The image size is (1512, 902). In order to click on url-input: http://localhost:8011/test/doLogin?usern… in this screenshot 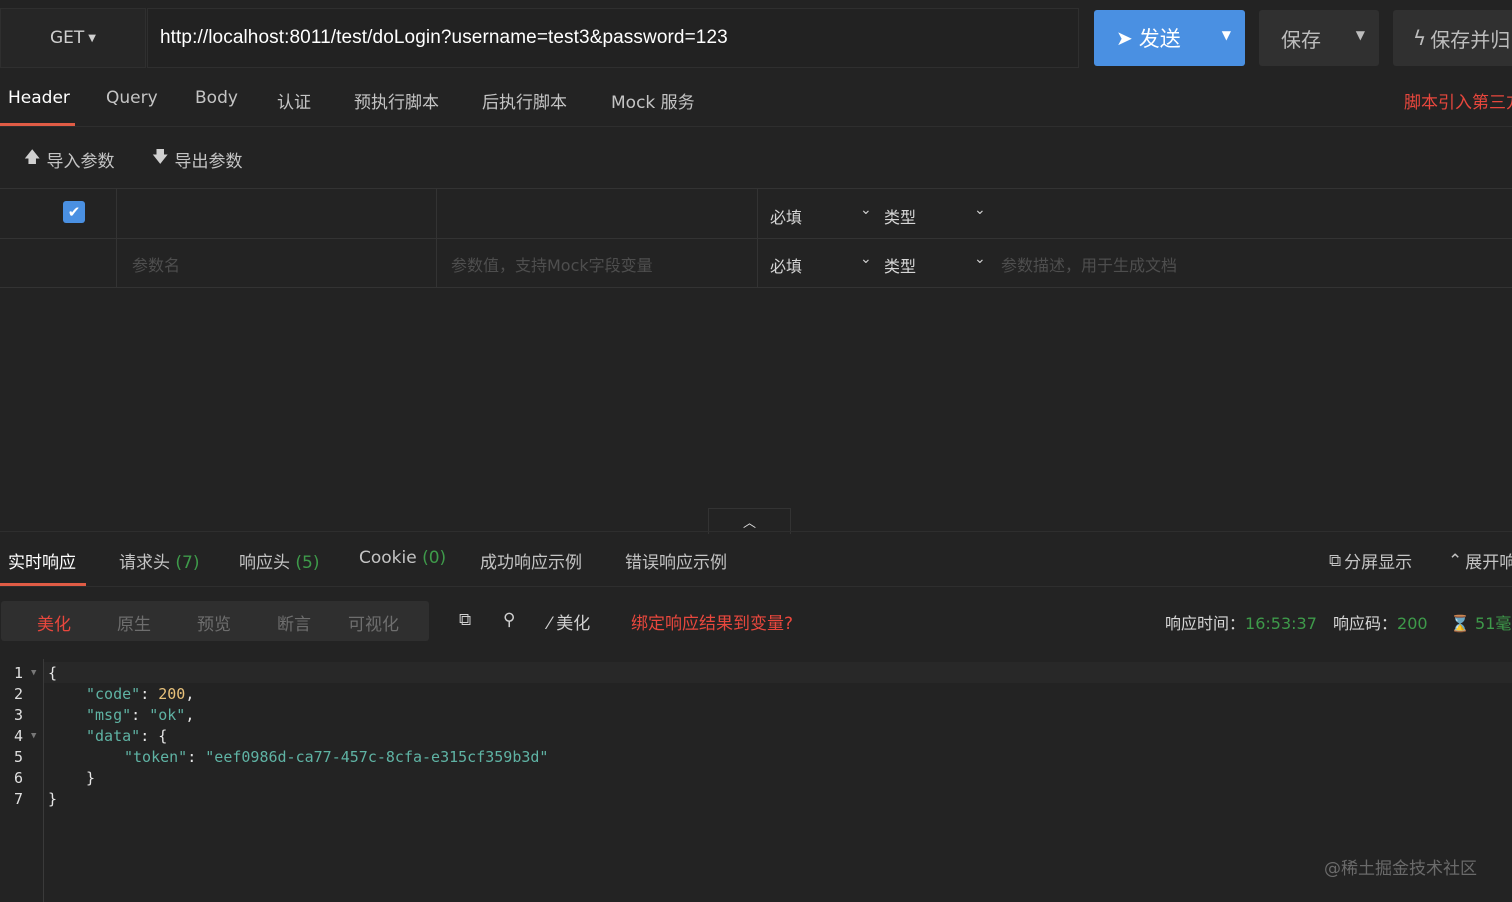, I will do `click(613, 38)`.